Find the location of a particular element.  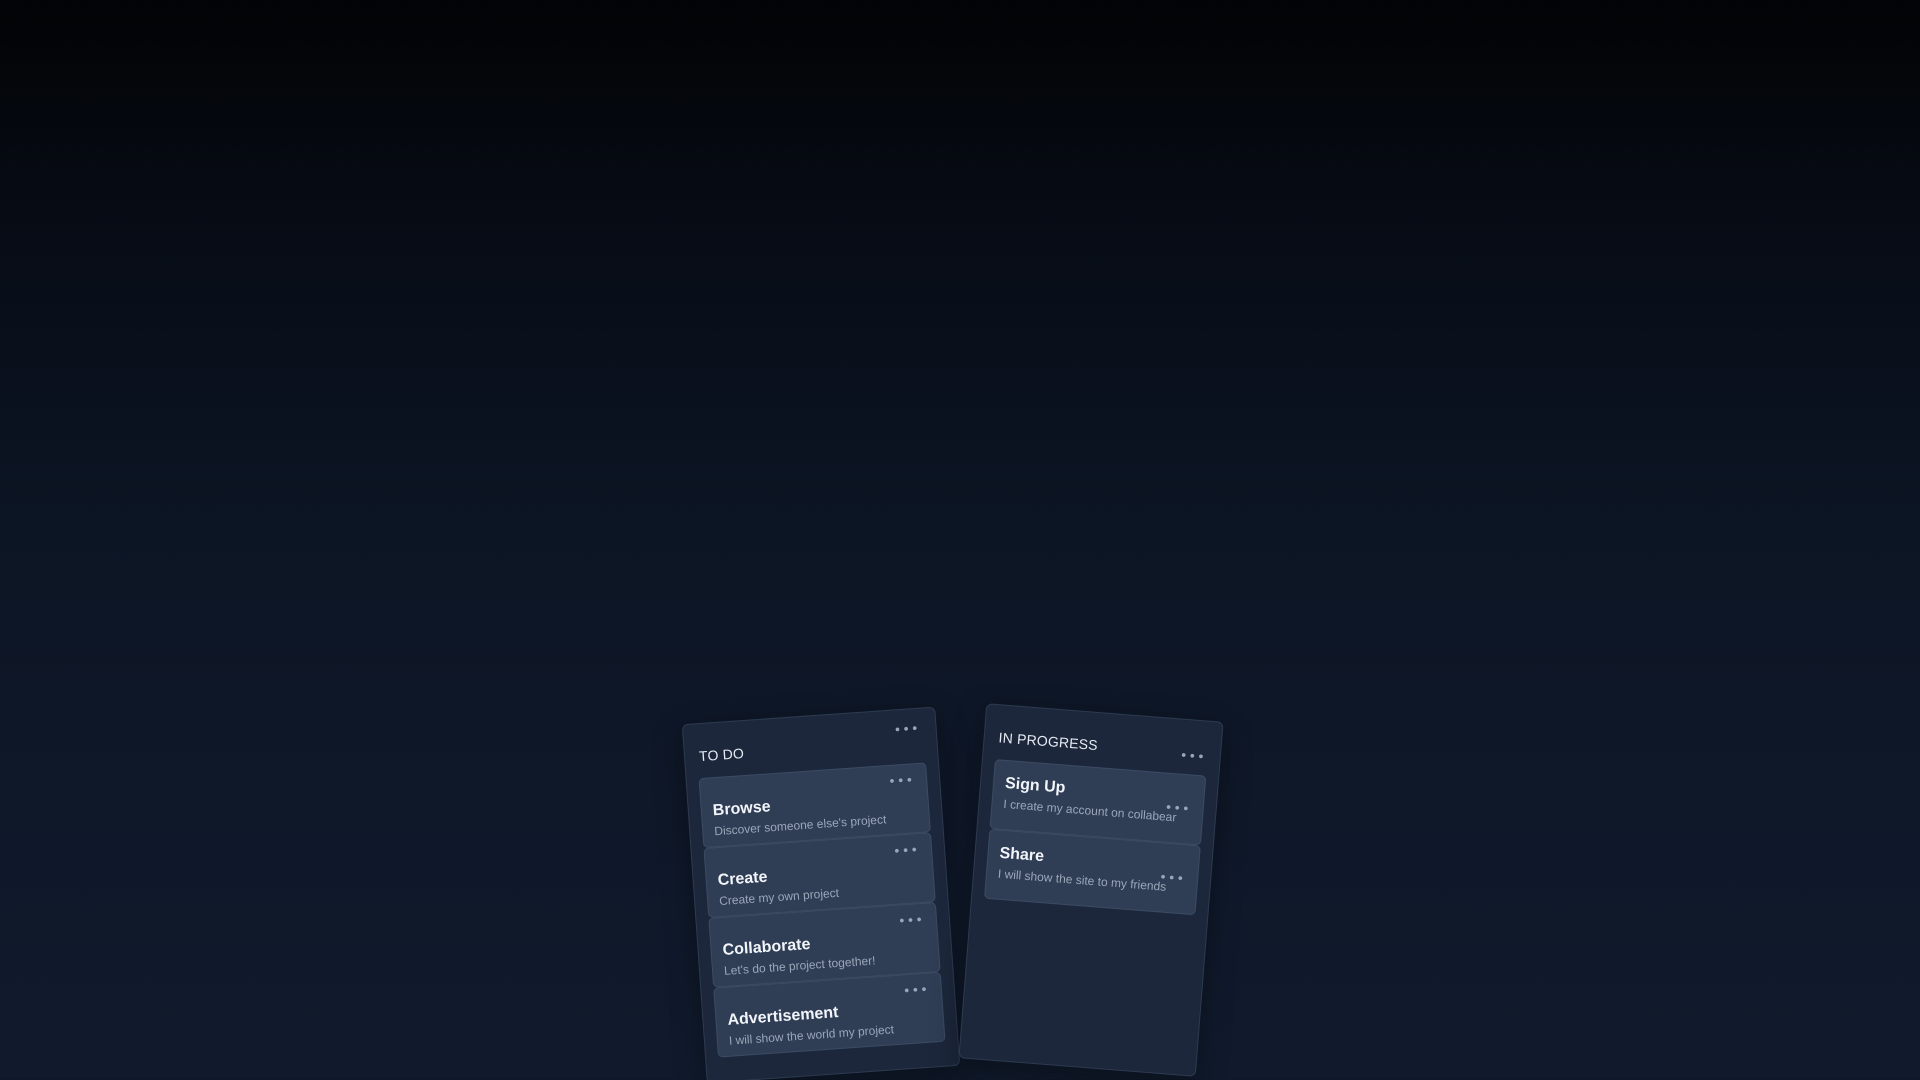

card-title: Create is located at coordinates (743, 879).